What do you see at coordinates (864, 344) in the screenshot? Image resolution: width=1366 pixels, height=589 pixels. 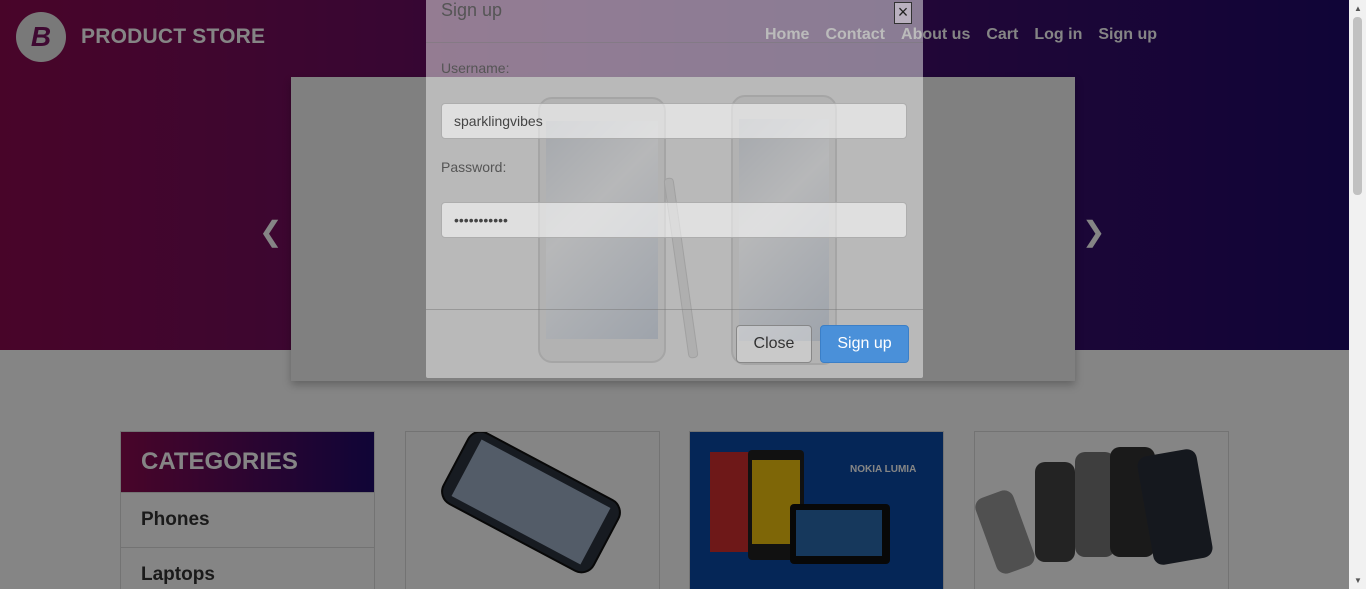 I see `signup-button: Sign up` at bounding box center [864, 344].